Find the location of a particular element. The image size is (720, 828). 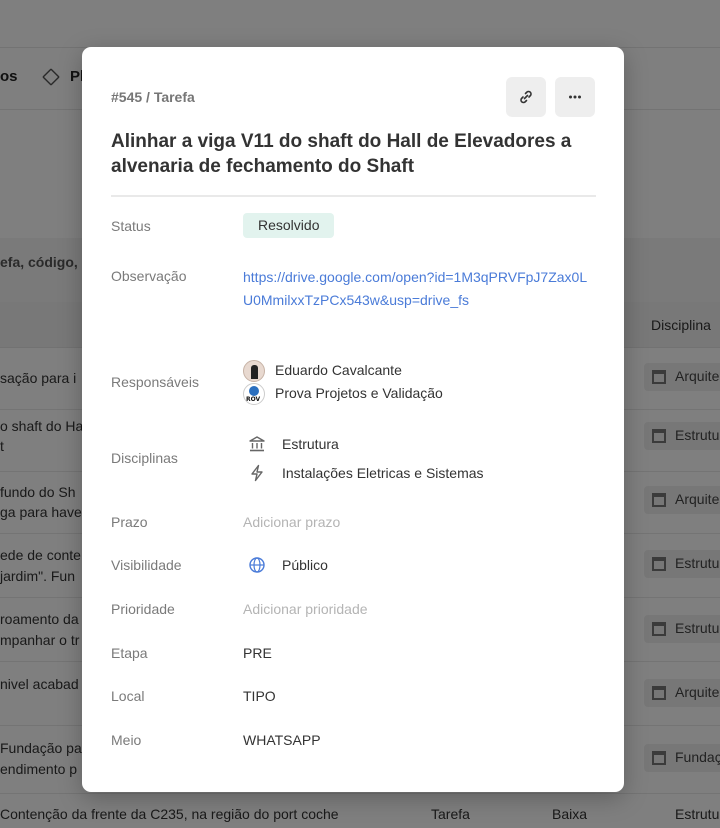

prioridade-label: Prioridade is located at coordinates (143, 609).